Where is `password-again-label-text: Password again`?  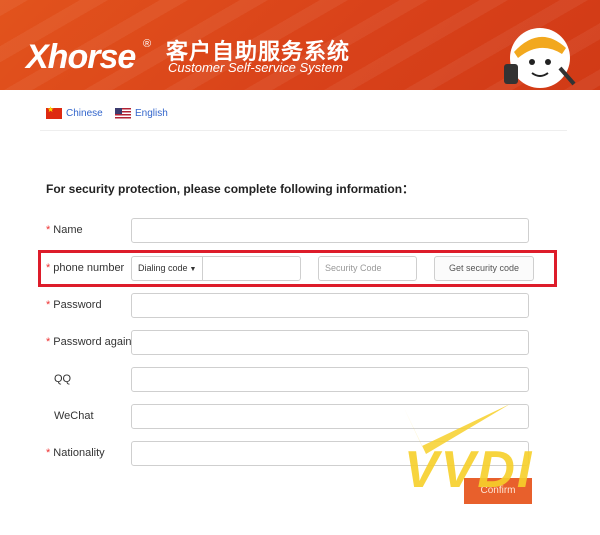 password-again-label-text: Password again is located at coordinates (92, 342).